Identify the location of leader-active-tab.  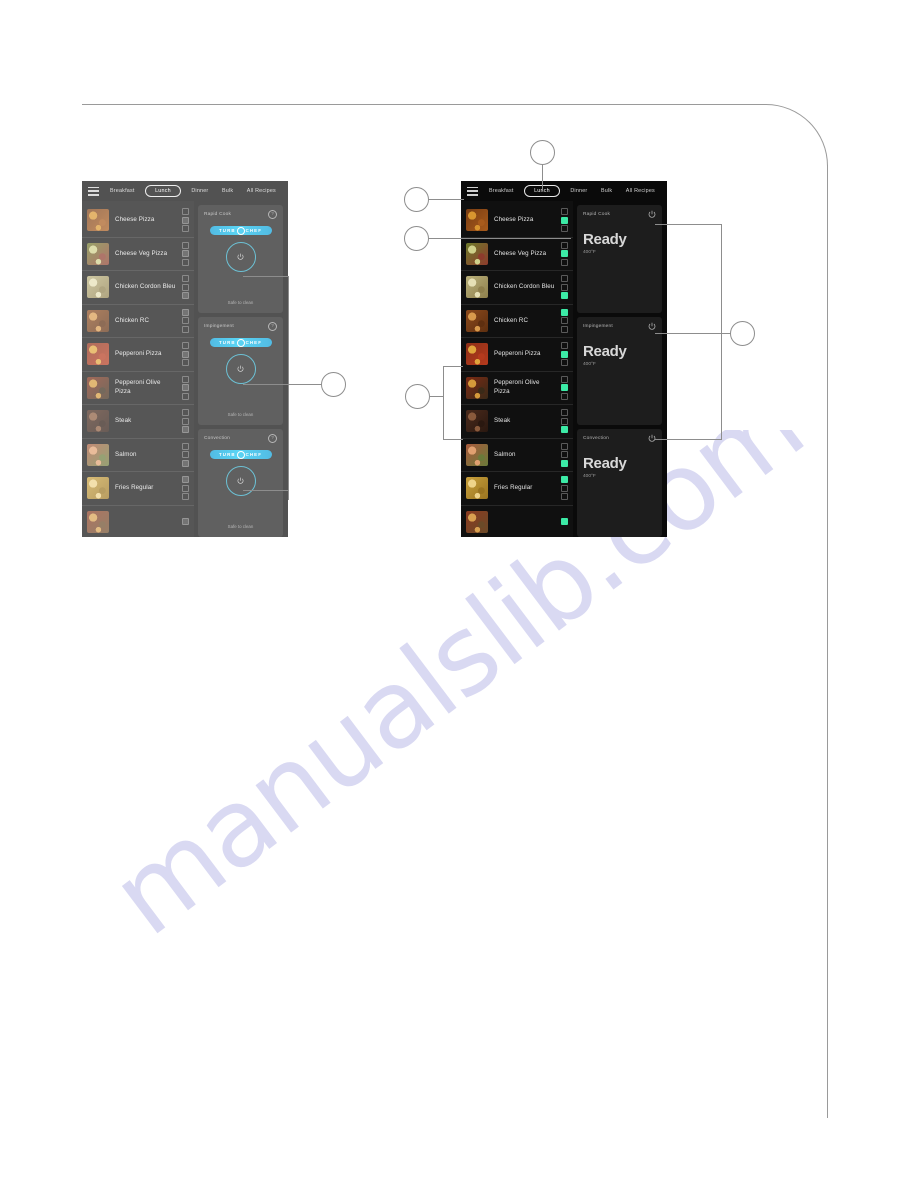
(542, 178).